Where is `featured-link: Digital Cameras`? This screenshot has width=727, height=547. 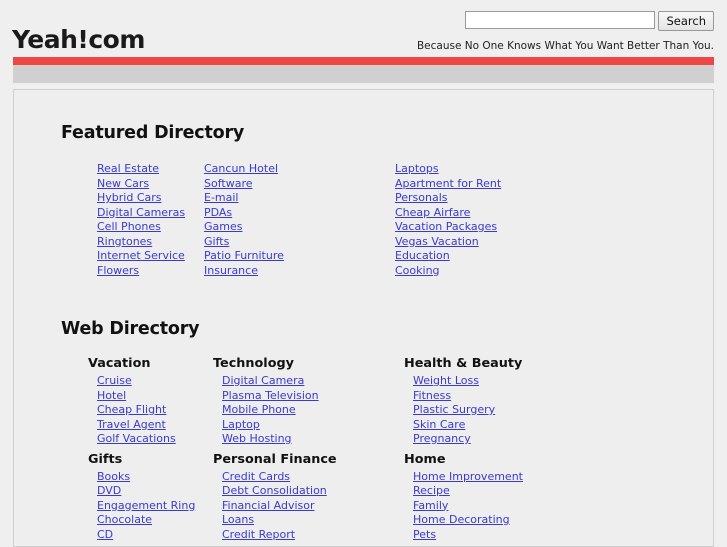
featured-link: Digital Cameras is located at coordinates (141, 212).